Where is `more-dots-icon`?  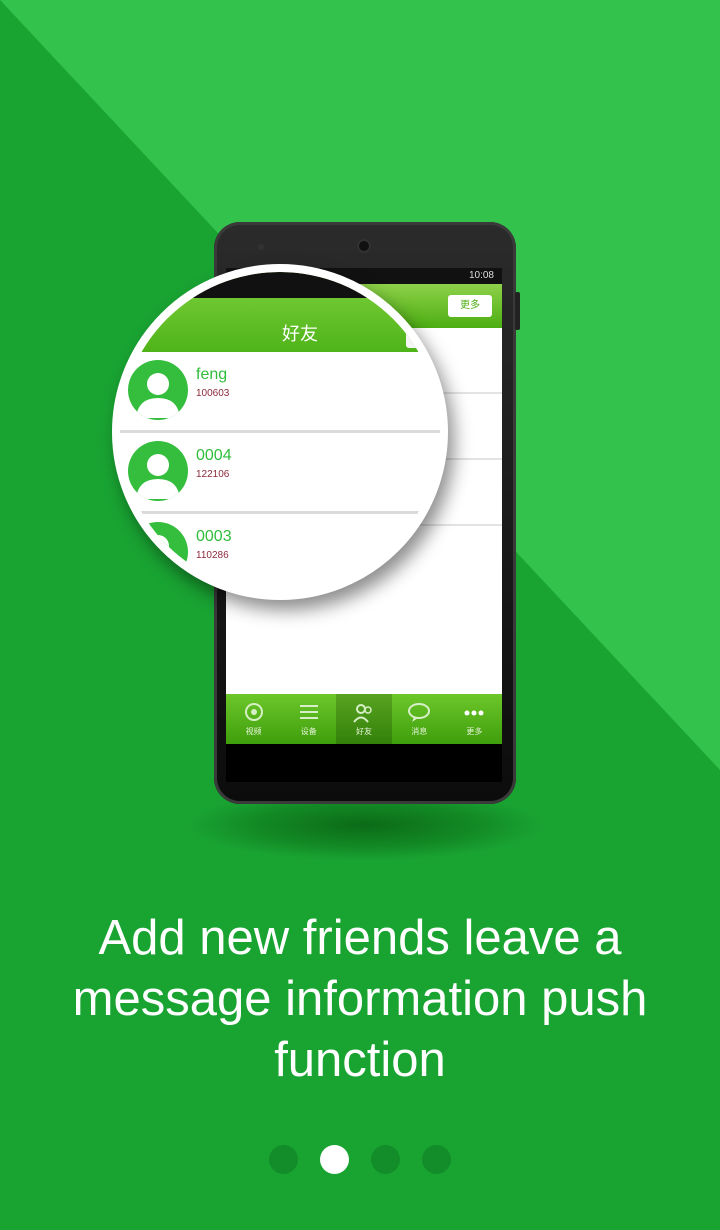
more-dots-icon is located at coordinates (474, 712).